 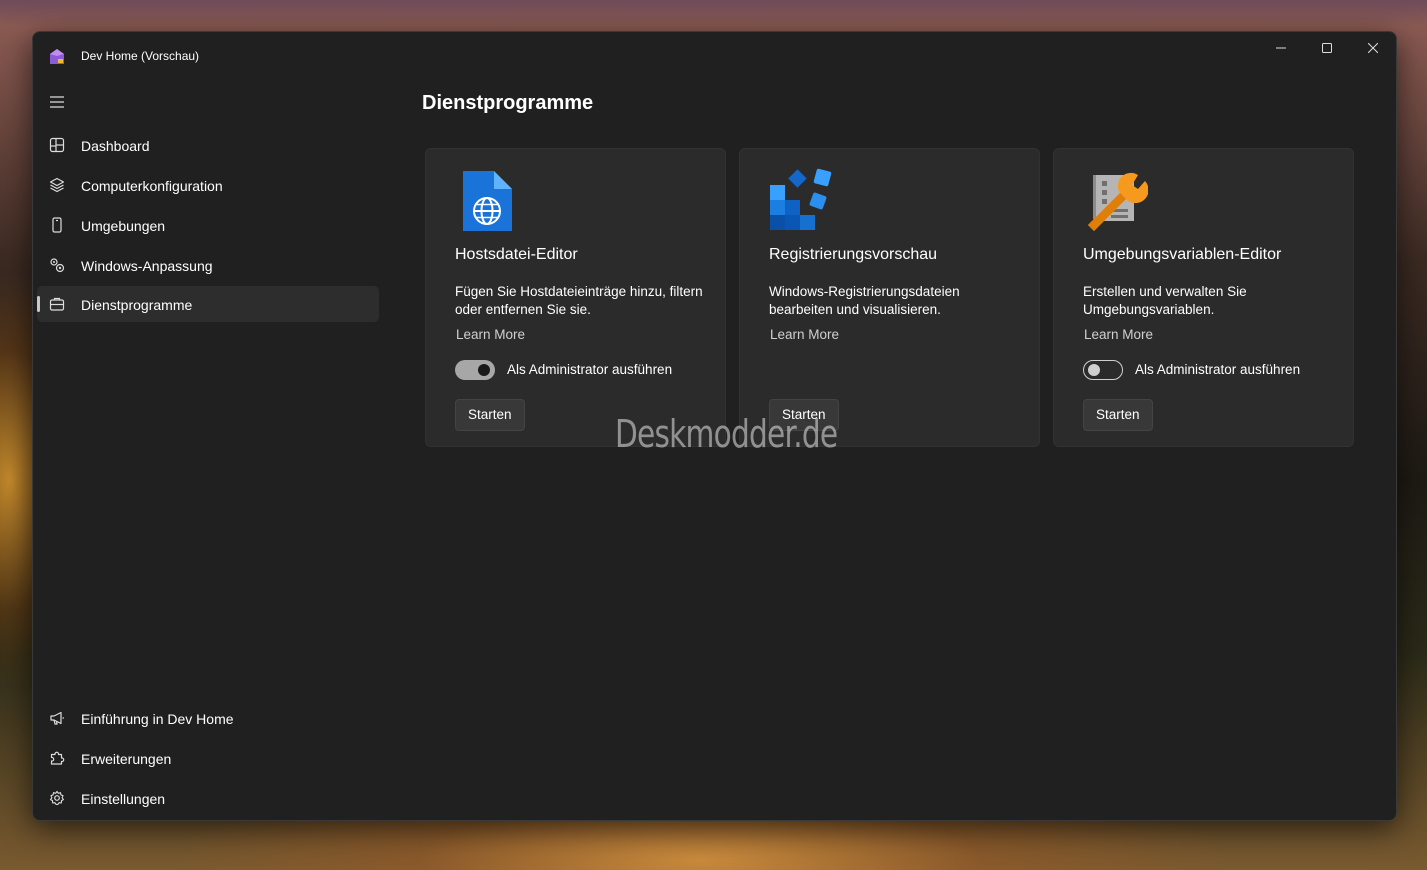 I want to click on close-icon, so click(x=1373, y=48).